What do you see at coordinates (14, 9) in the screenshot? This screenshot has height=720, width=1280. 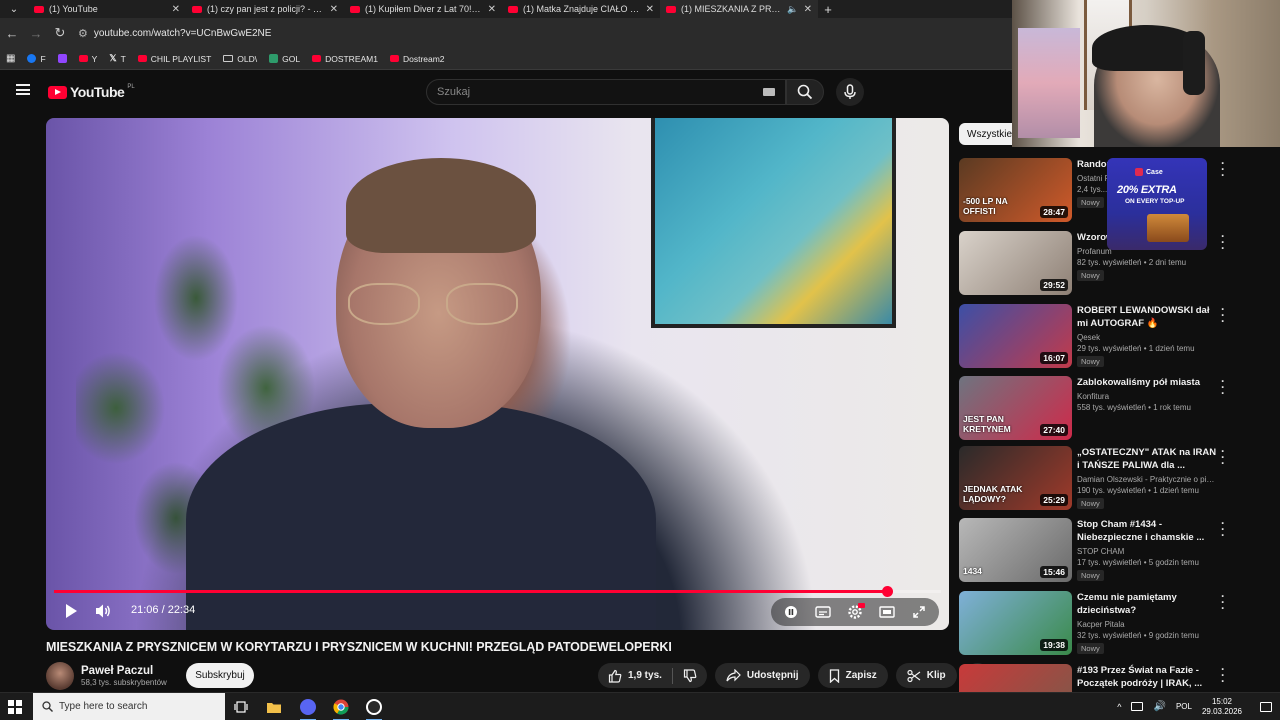 I see `tab-search-menu-icon: ⌄` at bounding box center [14, 9].